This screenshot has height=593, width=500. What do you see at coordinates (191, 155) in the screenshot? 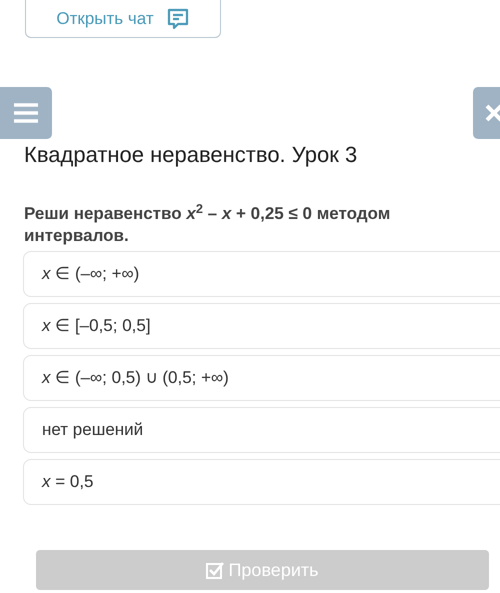
I see `lesson-title: Квадратное неравенство. Урок 3` at bounding box center [191, 155].